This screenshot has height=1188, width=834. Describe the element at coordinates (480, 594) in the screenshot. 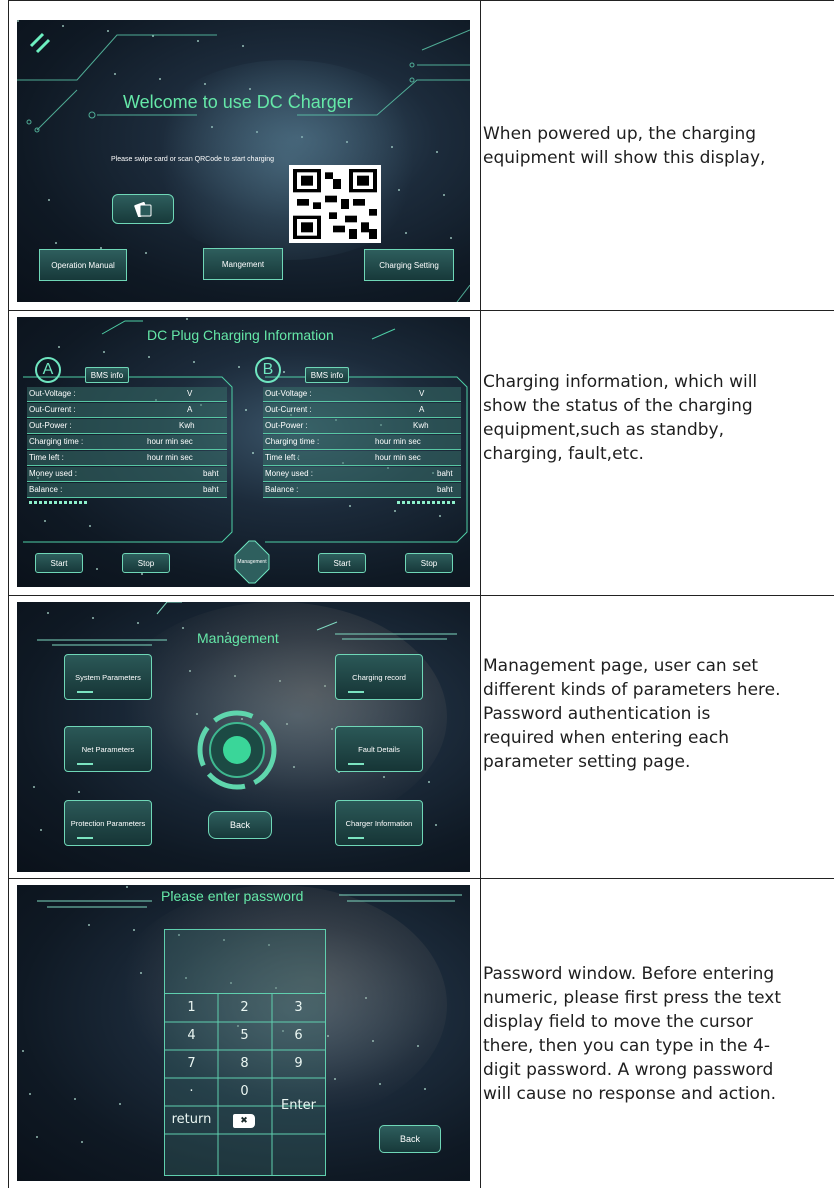

I see `table-divider` at that location.